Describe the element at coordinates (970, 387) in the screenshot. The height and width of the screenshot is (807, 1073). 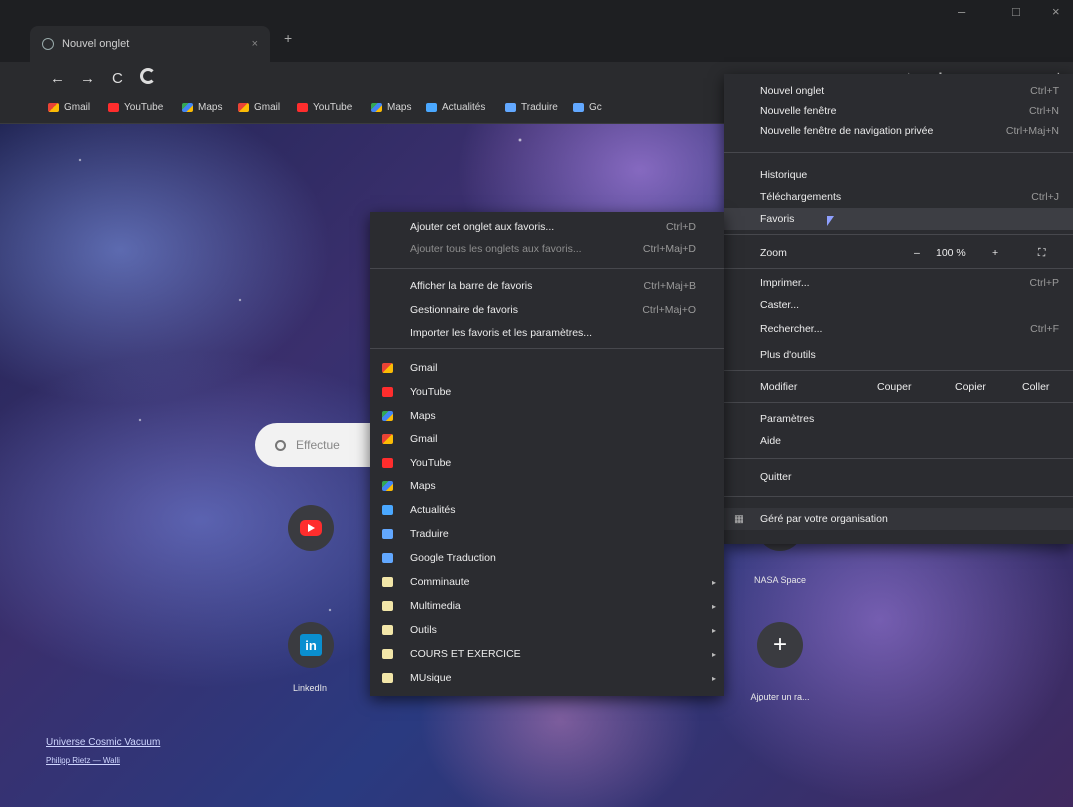
I see `copy-button: Copier` at that location.